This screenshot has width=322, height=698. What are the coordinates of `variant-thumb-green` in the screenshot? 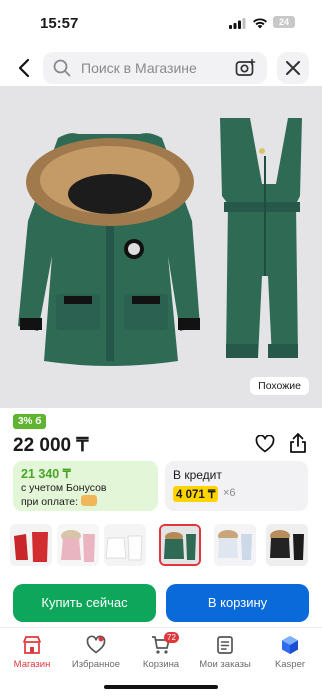 It's located at (180, 545).